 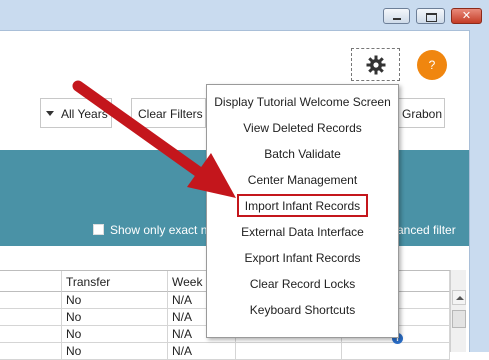 I want to click on help-button: ?, so click(x=432, y=65).